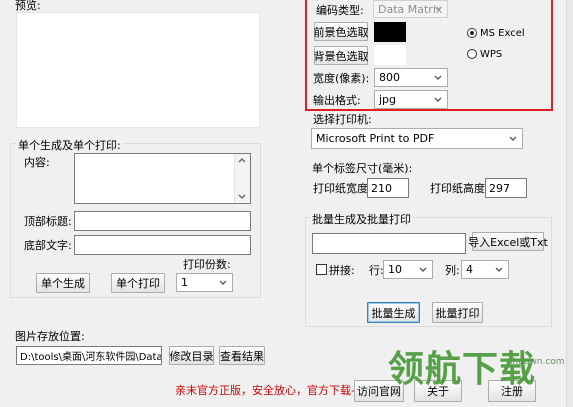  What do you see at coordinates (138, 70) in the screenshot?
I see `preview-image-area` at bounding box center [138, 70].